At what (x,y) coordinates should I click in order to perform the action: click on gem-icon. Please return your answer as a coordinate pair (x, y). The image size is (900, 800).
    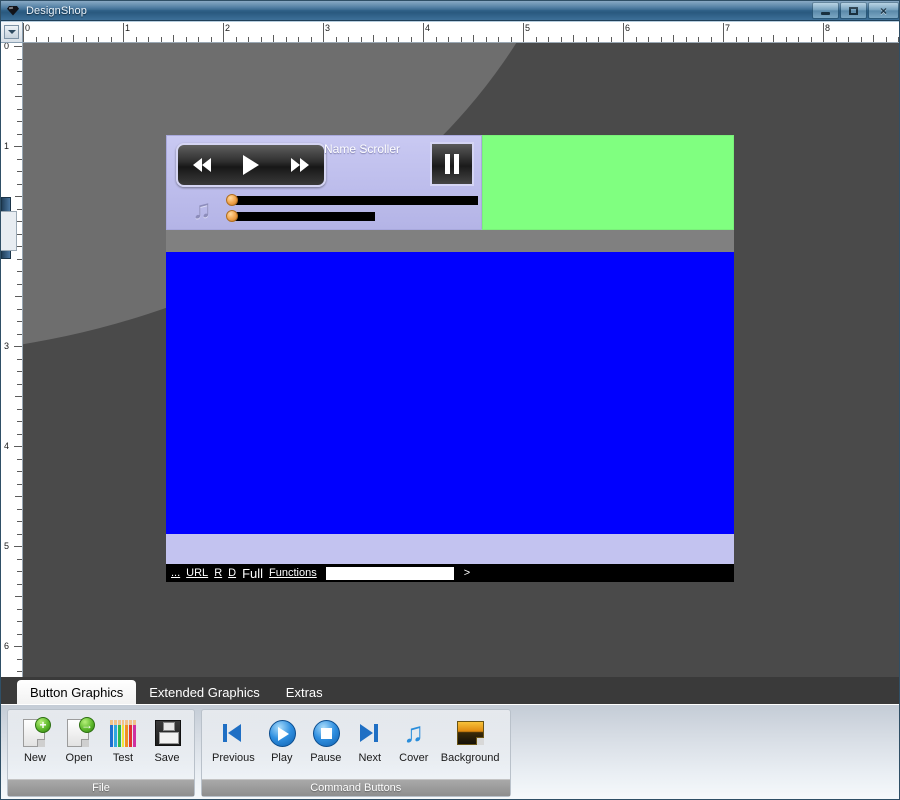
    Looking at the image, I should click on (13, 11).